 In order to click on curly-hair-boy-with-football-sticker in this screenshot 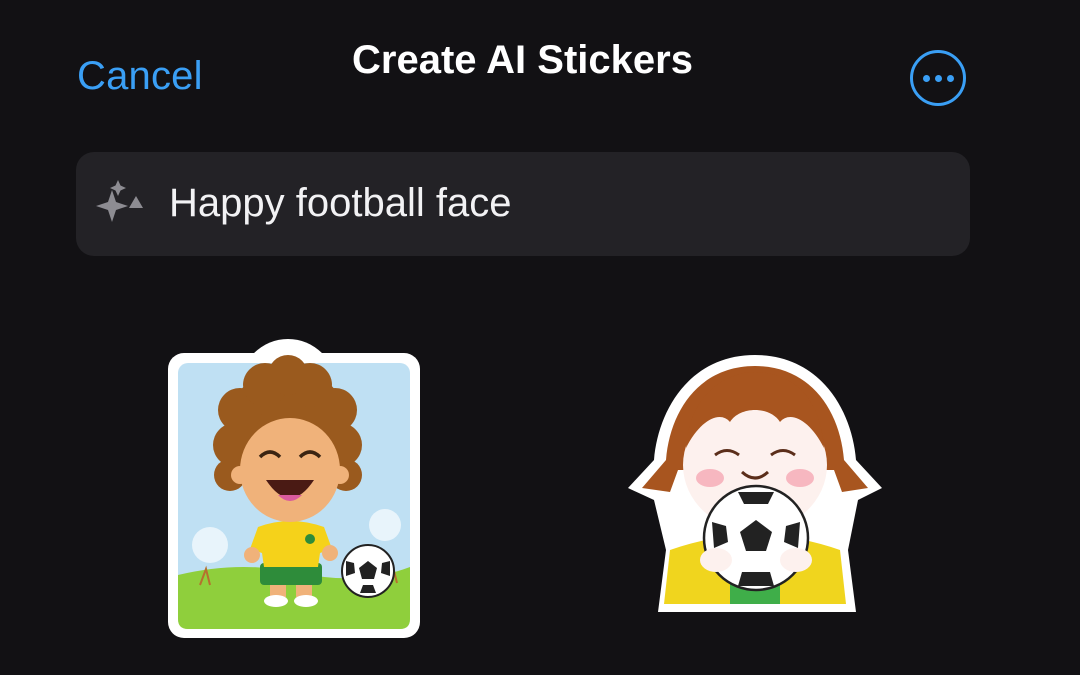, I will do `click(295, 490)`.